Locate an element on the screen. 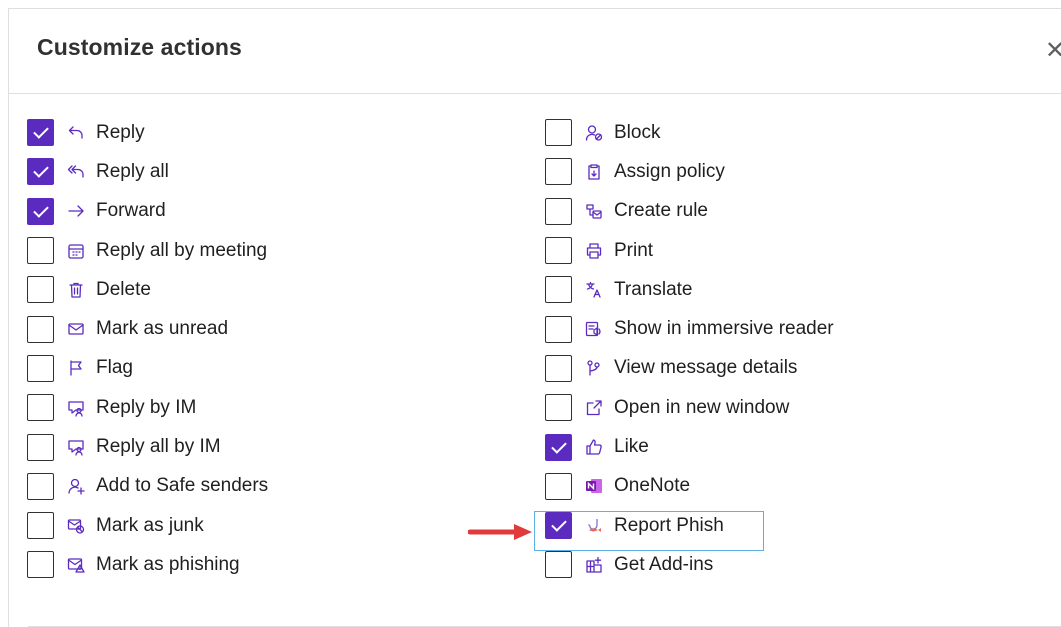  action-label: Reply is located at coordinates (120, 132).